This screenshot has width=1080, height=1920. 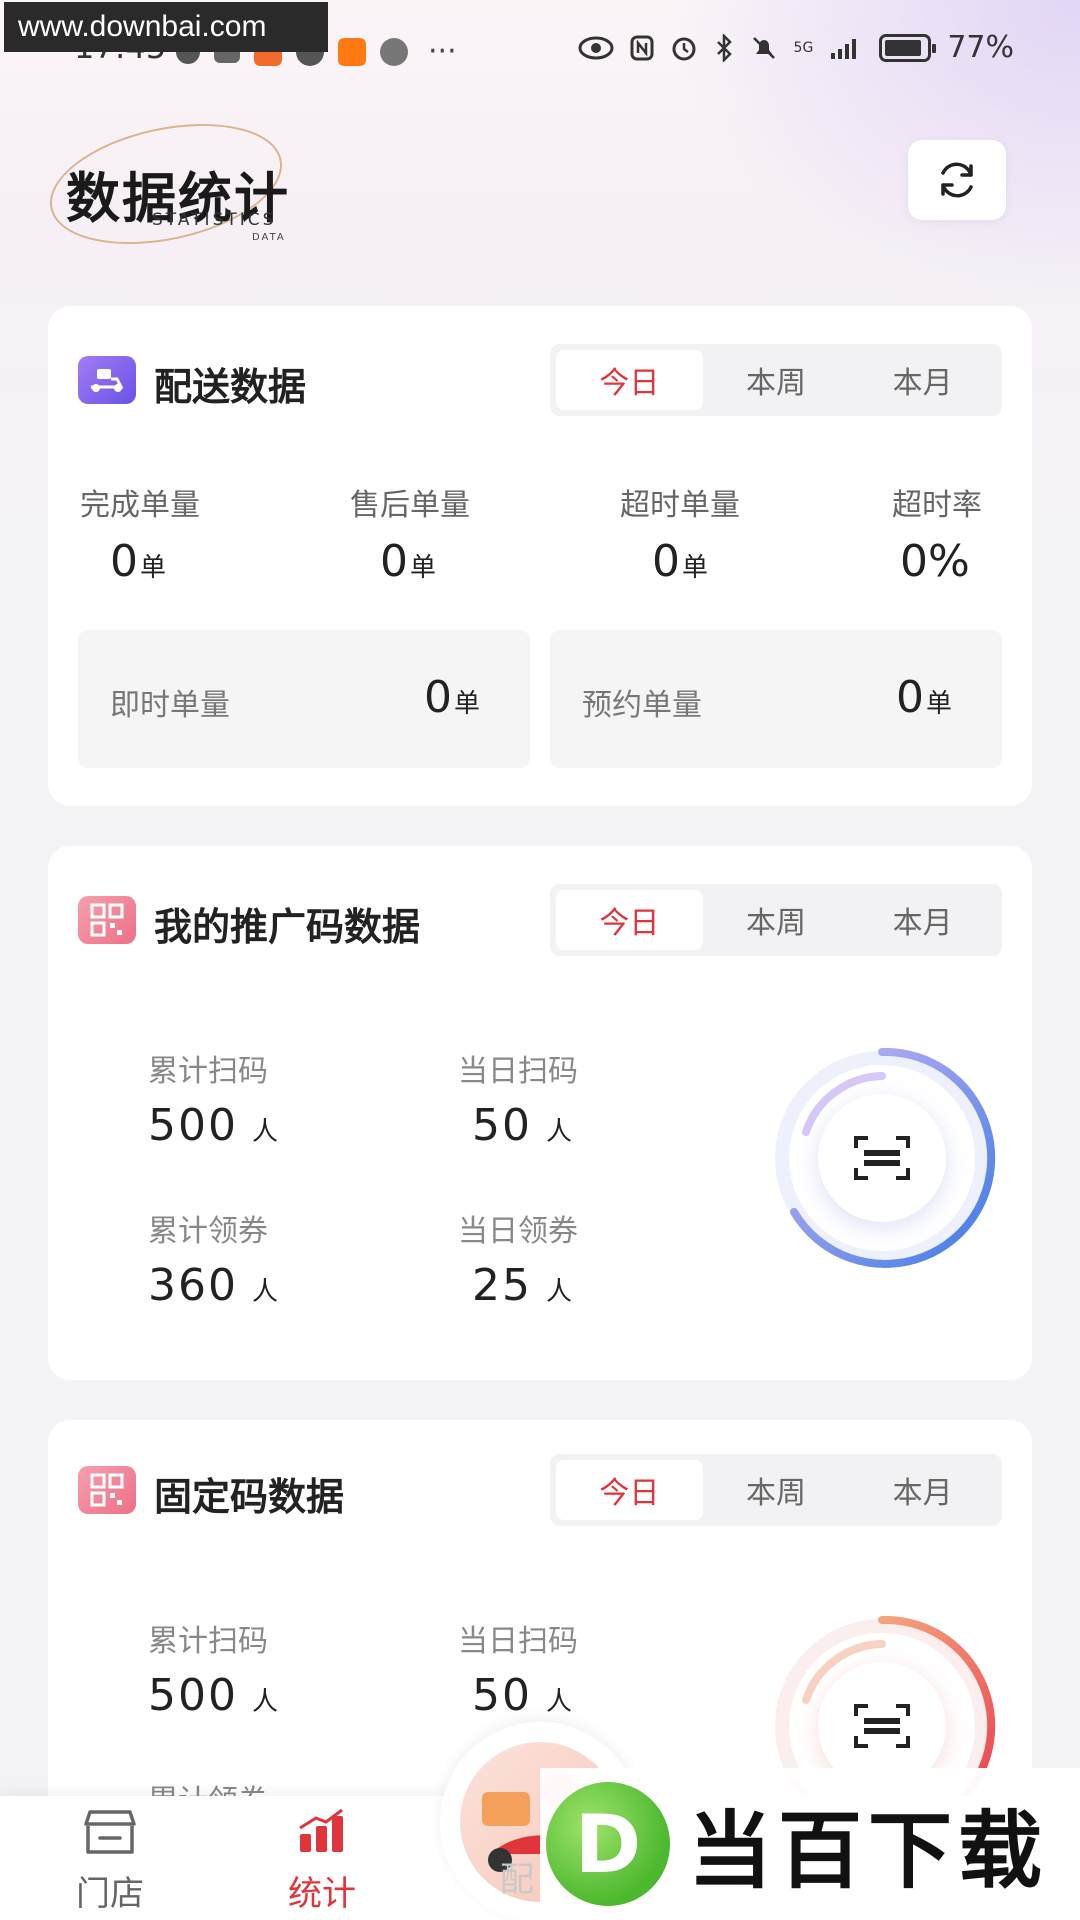 I want to click on instant-orders-value: 0单, so click(x=451, y=697).